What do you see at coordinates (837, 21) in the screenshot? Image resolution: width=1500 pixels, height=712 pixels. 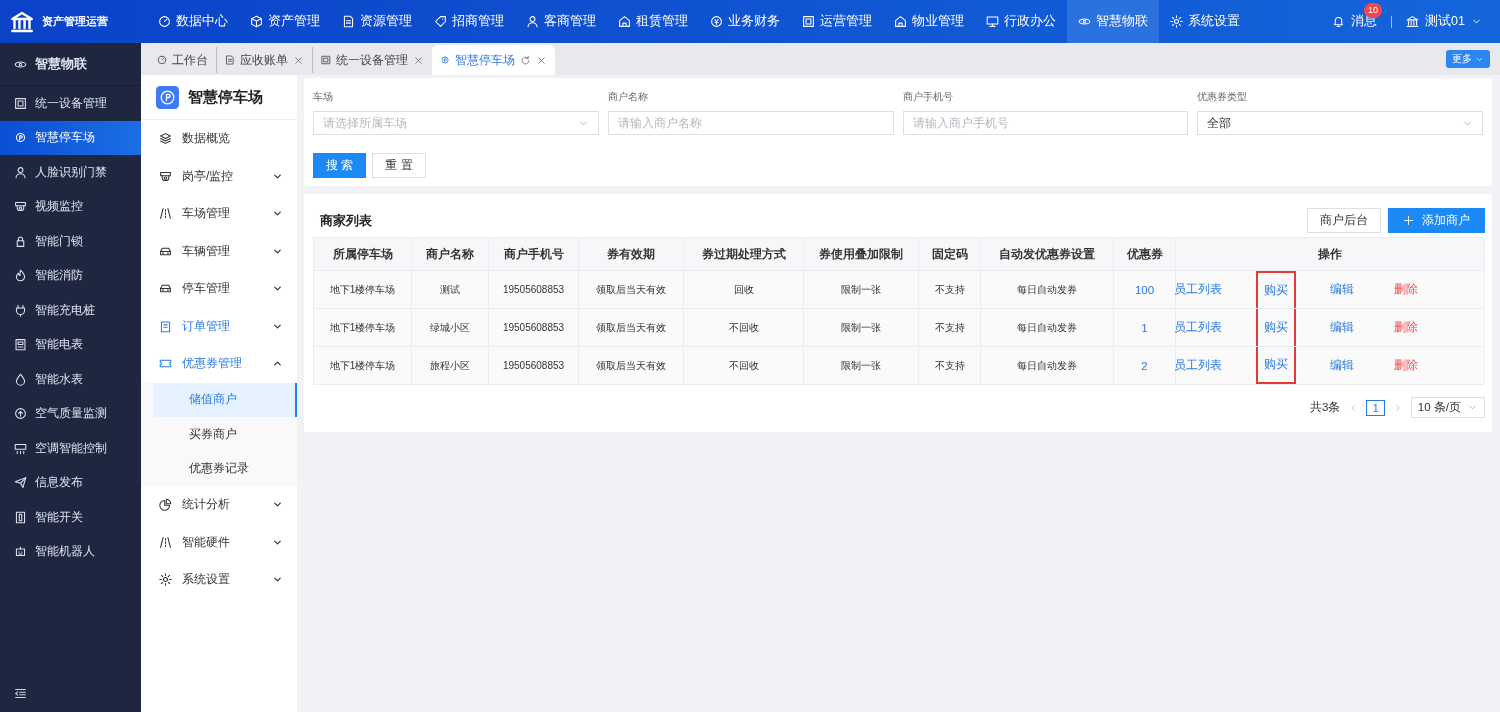 I see `top-nav-item: 运营管理` at bounding box center [837, 21].